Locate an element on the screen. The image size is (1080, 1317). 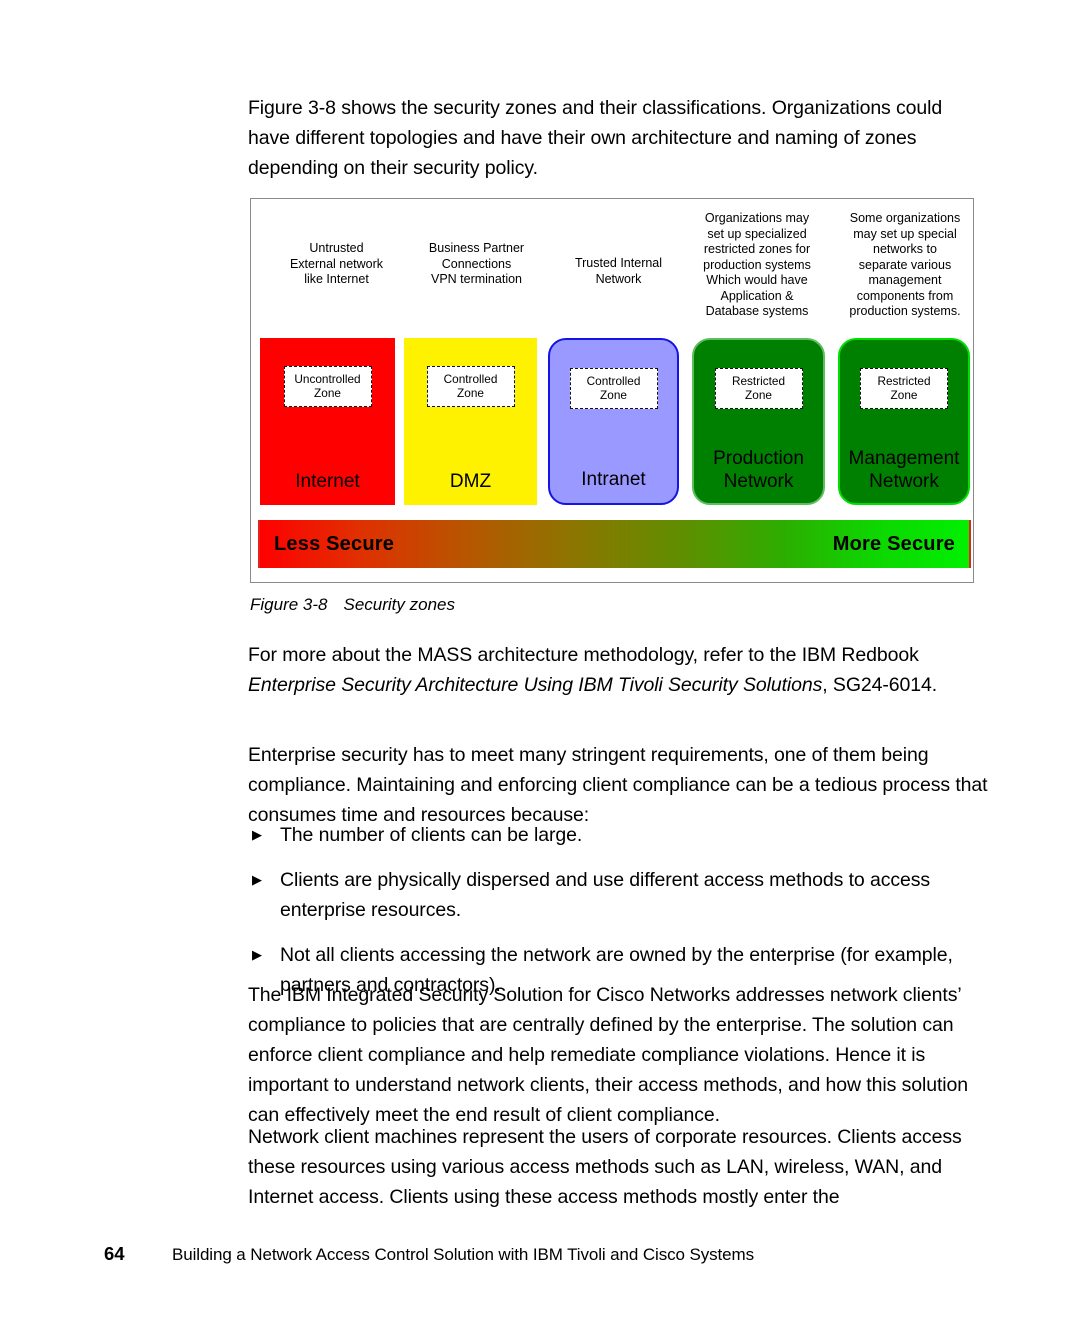
zone-name-dmz: DMZ is located at coordinates (470, 481).